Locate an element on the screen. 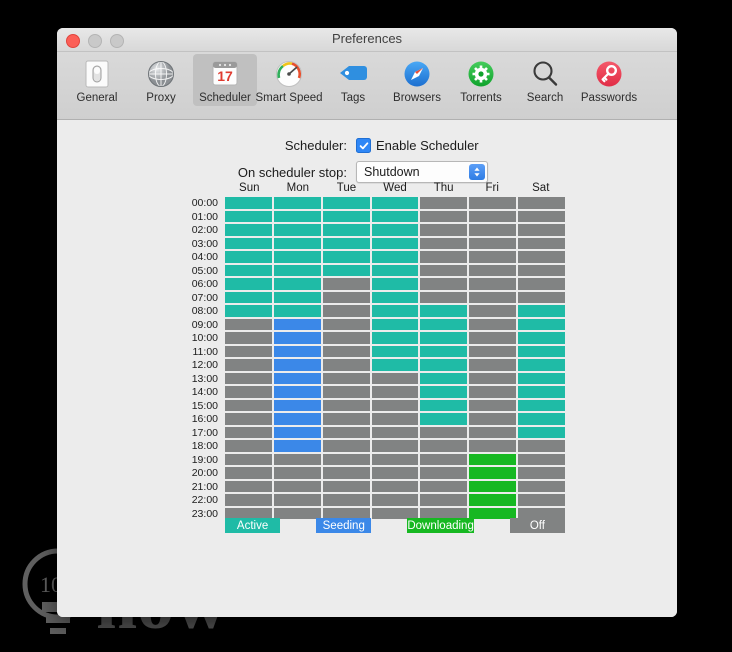 This screenshot has width=732, height=652. schedule-cell-mon-1900 is located at coordinates (297, 459).